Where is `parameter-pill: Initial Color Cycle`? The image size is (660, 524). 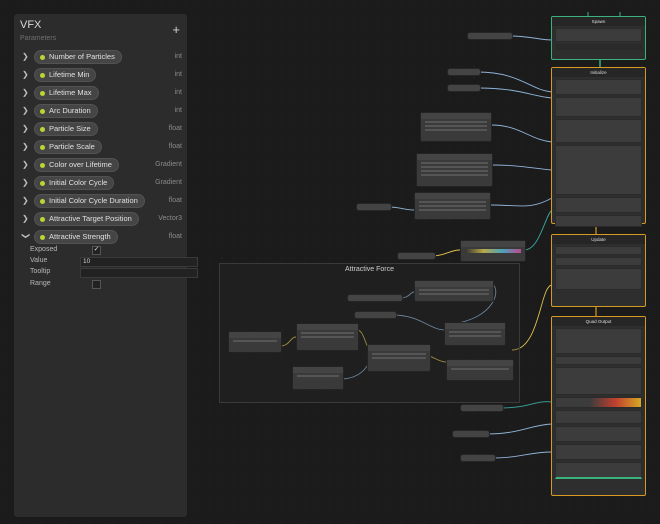 parameter-pill: Initial Color Cycle is located at coordinates (74, 183).